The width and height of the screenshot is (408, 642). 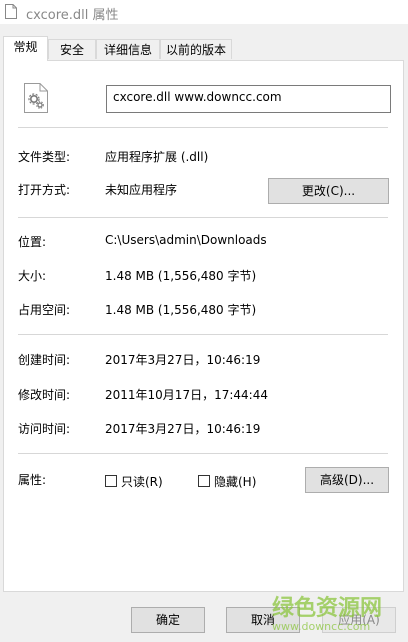 What do you see at coordinates (142, 481) in the screenshot?
I see `readonly-label: 只读(R)` at bounding box center [142, 481].